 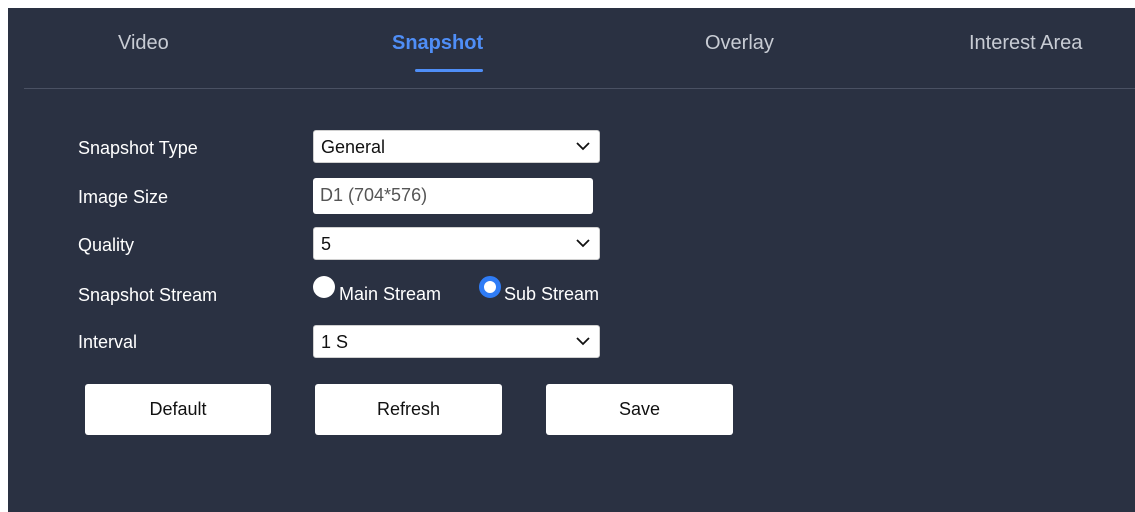 I want to click on quality-value: 5, so click(x=326, y=244).